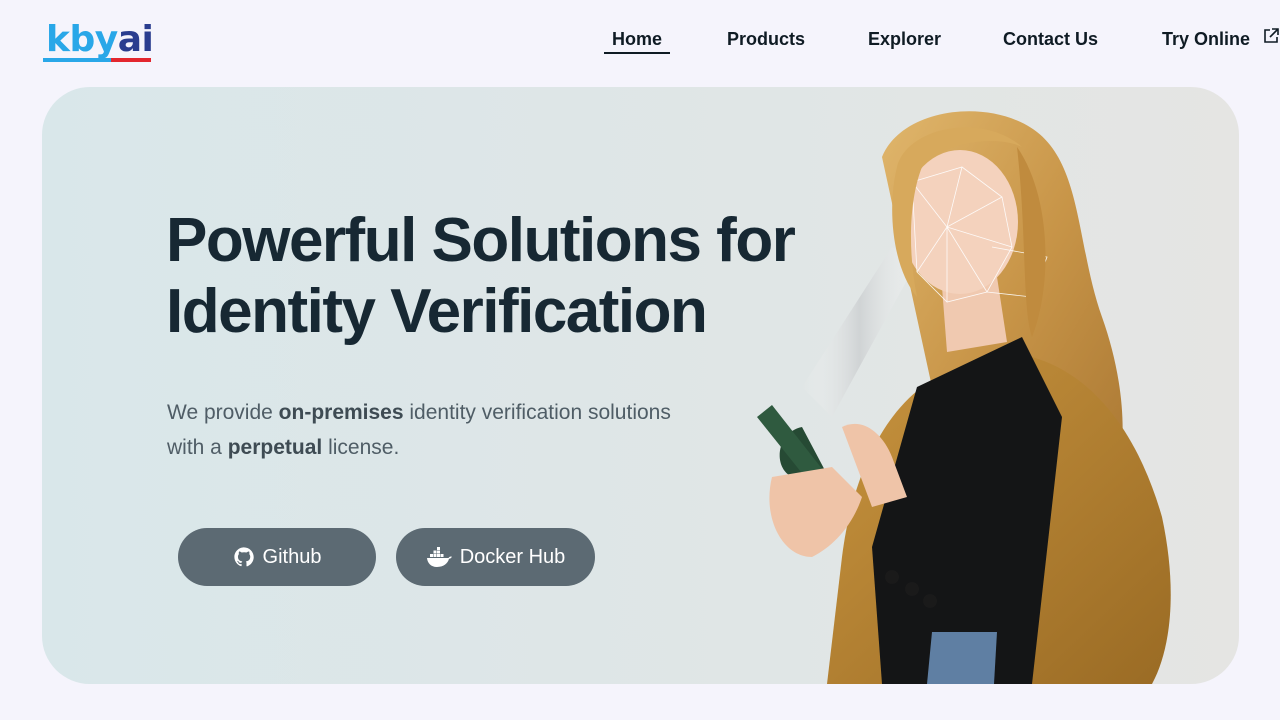 This screenshot has height=720, width=1280. I want to click on nav-home: Home, so click(637, 40).